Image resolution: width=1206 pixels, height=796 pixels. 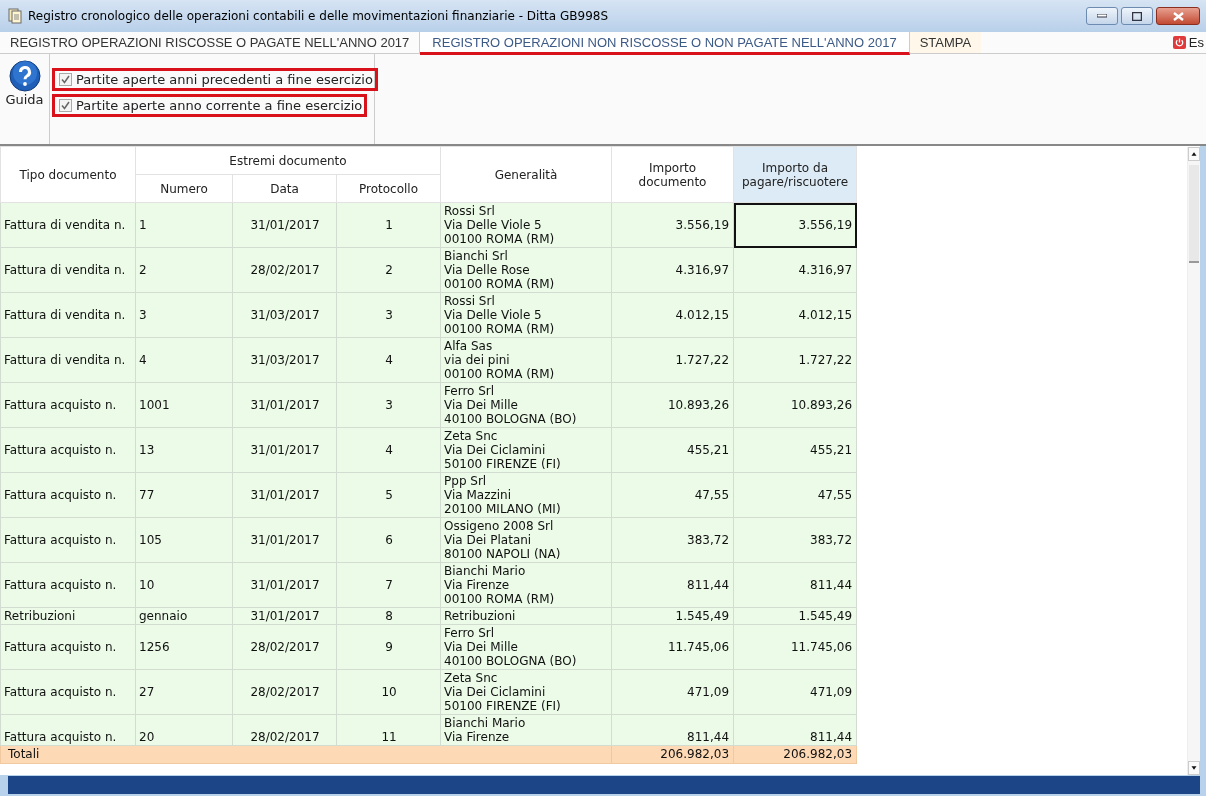 I want to click on minimize-icon, so click(x=1102, y=16).